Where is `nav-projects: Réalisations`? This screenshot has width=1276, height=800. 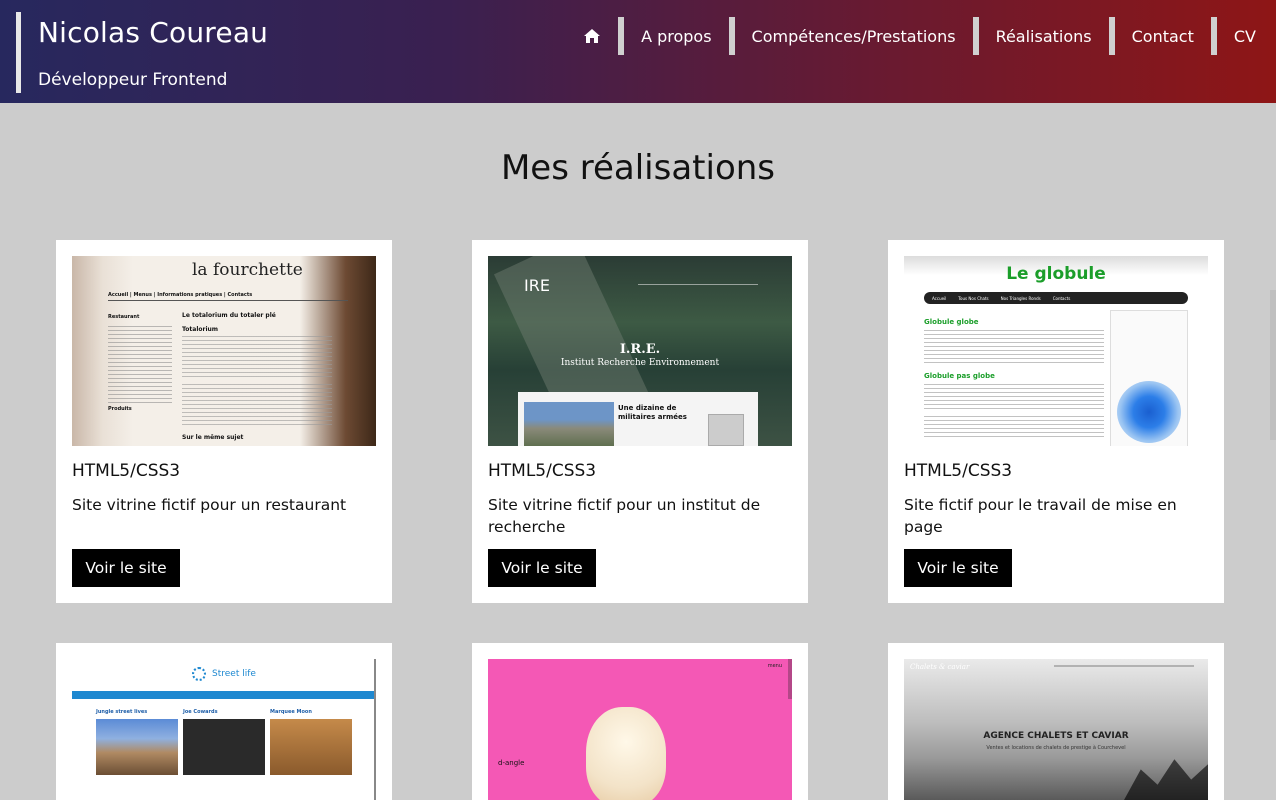 nav-projects: Réalisations is located at coordinates (1044, 36).